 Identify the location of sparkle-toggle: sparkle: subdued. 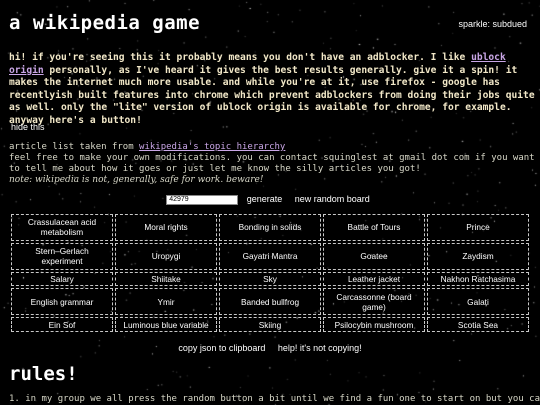
(492, 24).